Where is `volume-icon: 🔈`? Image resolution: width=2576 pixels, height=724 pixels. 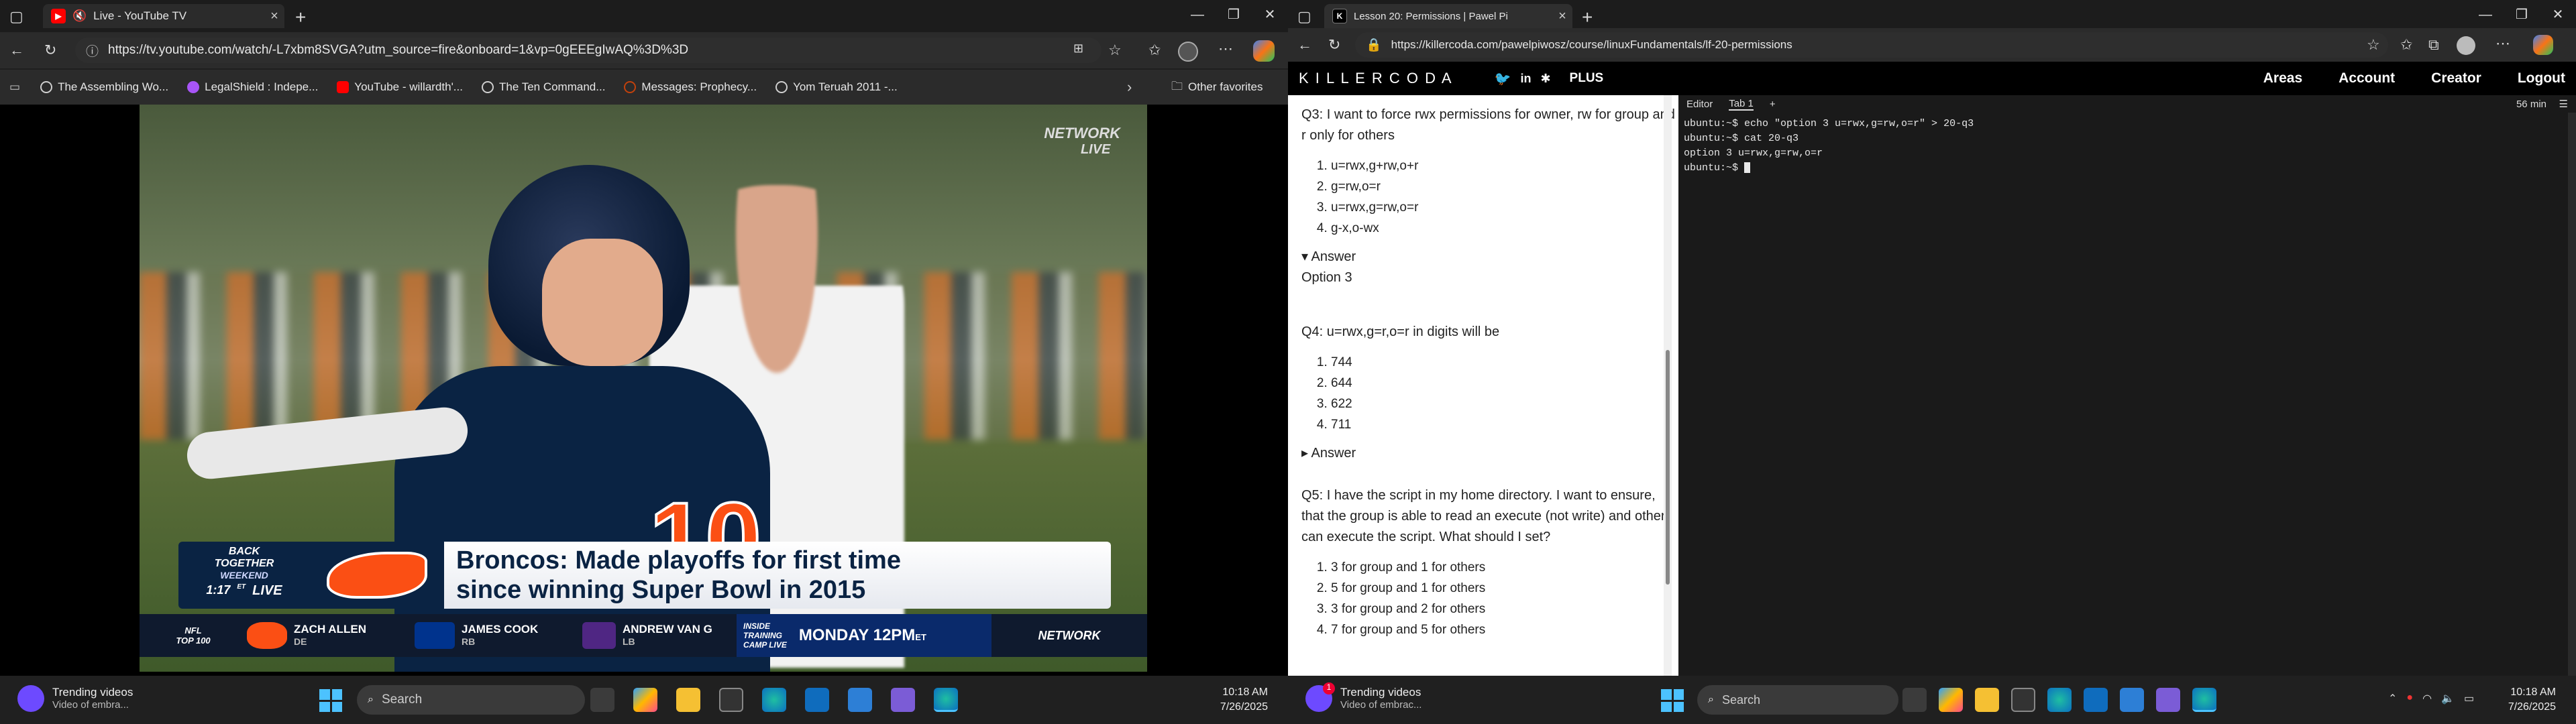 volume-icon: 🔈 is located at coordinates (2448, 698).